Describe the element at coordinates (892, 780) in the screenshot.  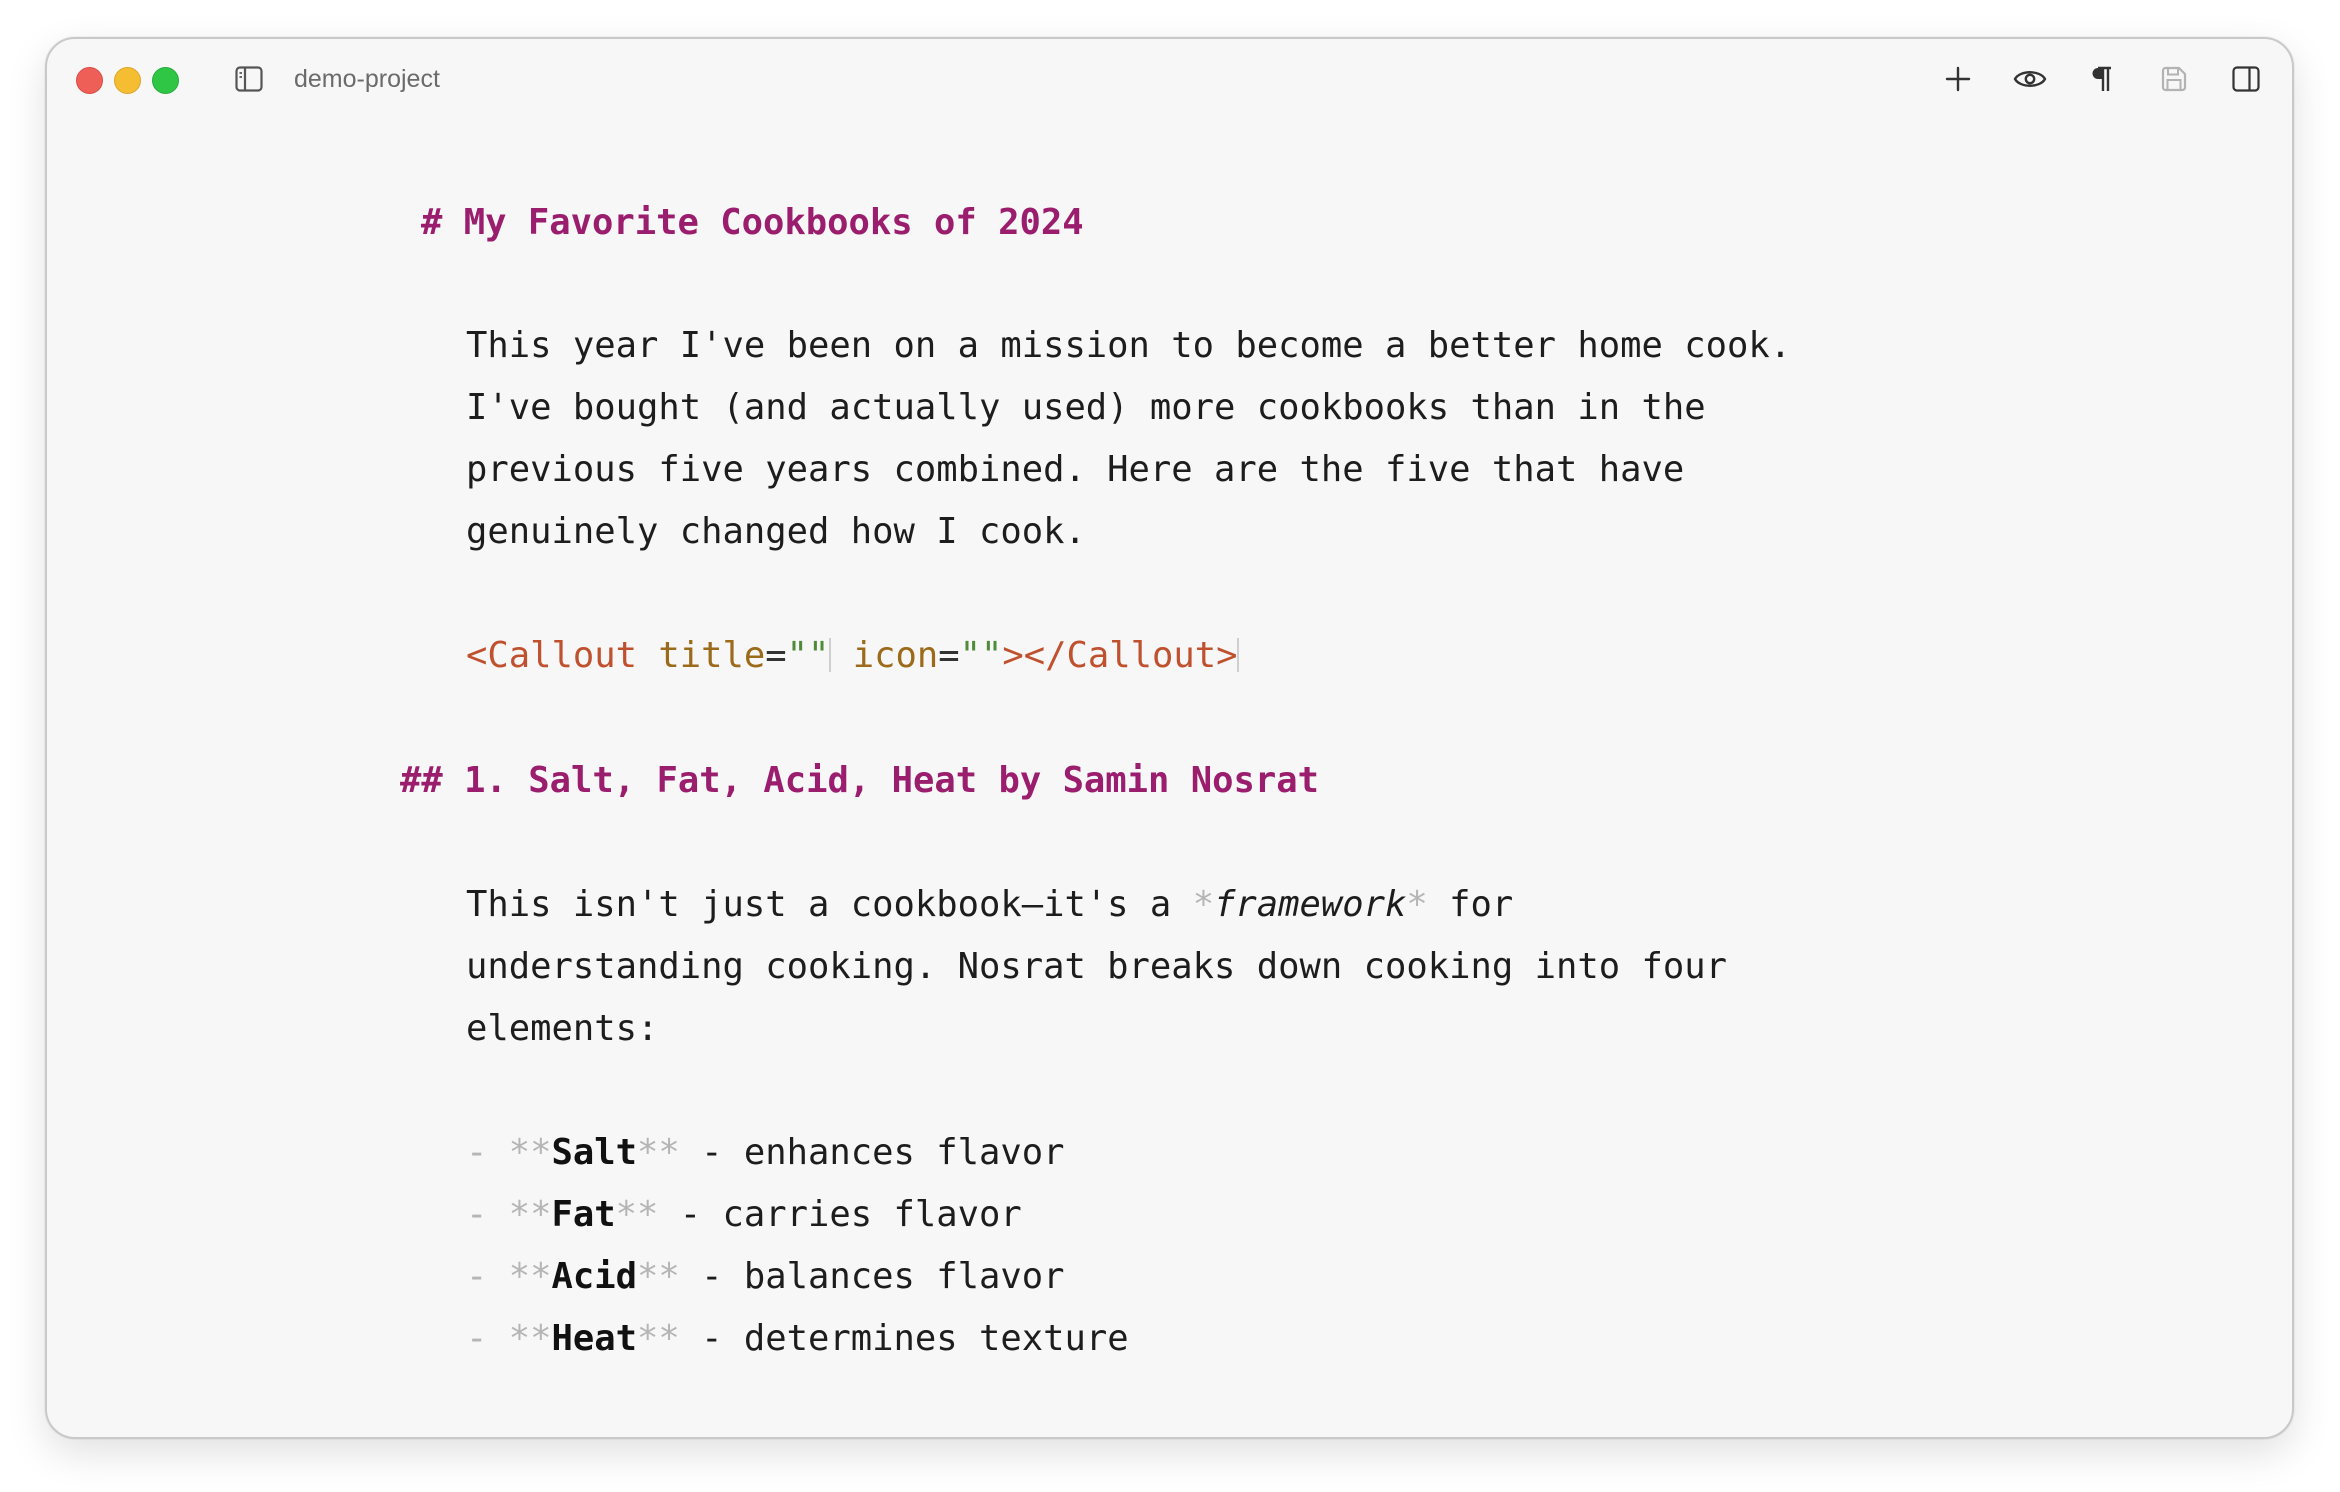
I see `heading-text: 1. Salt, Fat, Acid, Heat by Samin Nosrat` at that location.